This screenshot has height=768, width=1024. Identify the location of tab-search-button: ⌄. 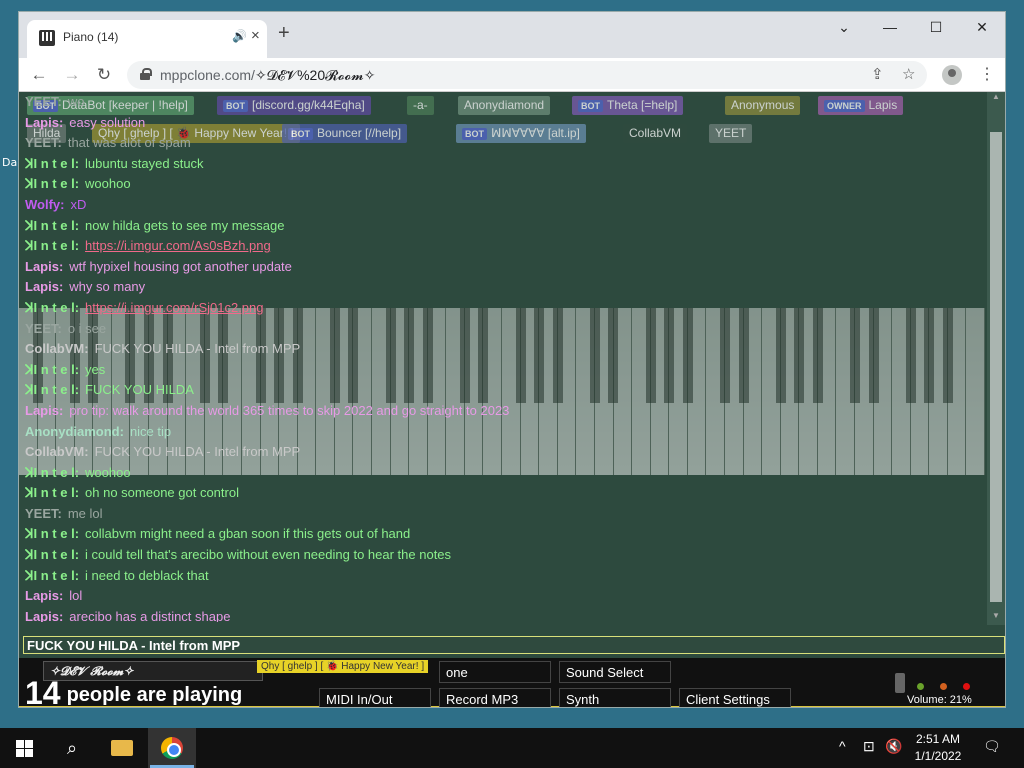
(844, 27).